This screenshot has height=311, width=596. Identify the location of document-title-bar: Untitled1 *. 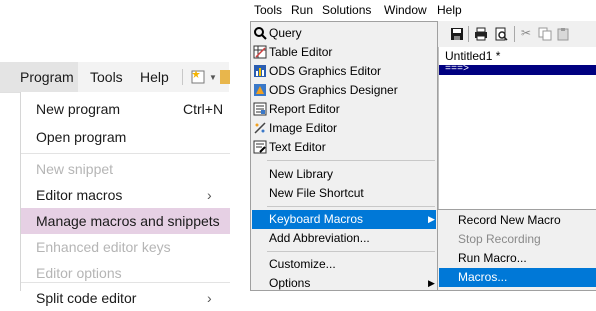
(517, 56).